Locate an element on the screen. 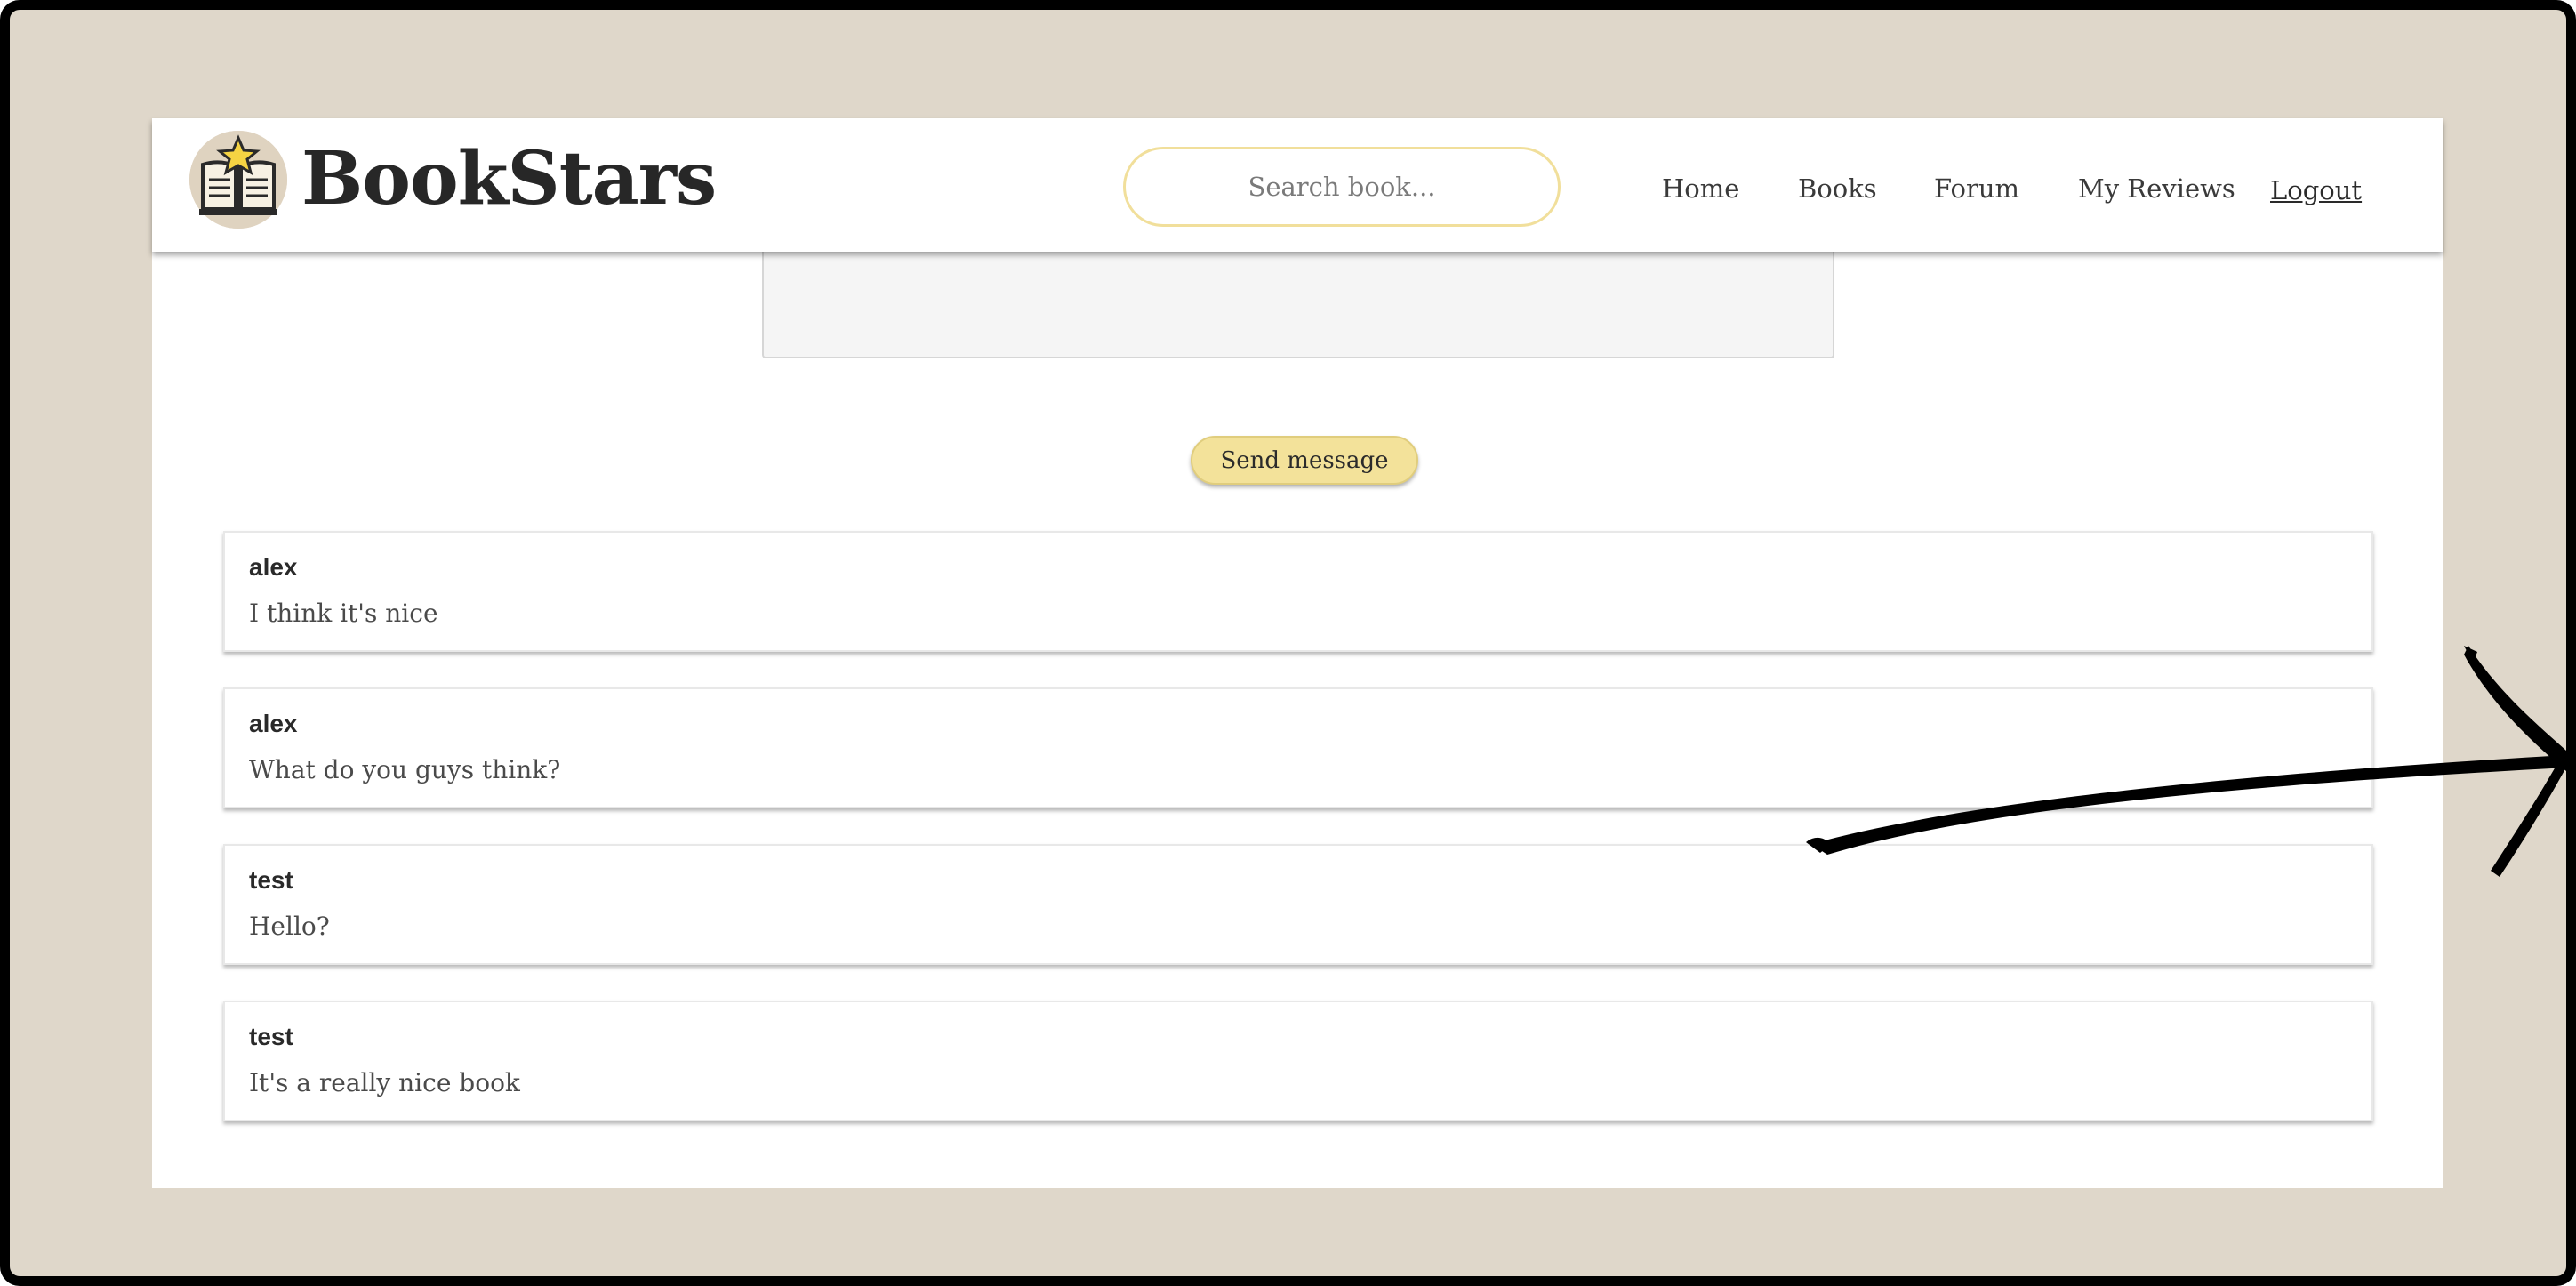 The image size is (2576, 1286). nav-my-reviews: My Reviews is located at coordinates (2156, 188).